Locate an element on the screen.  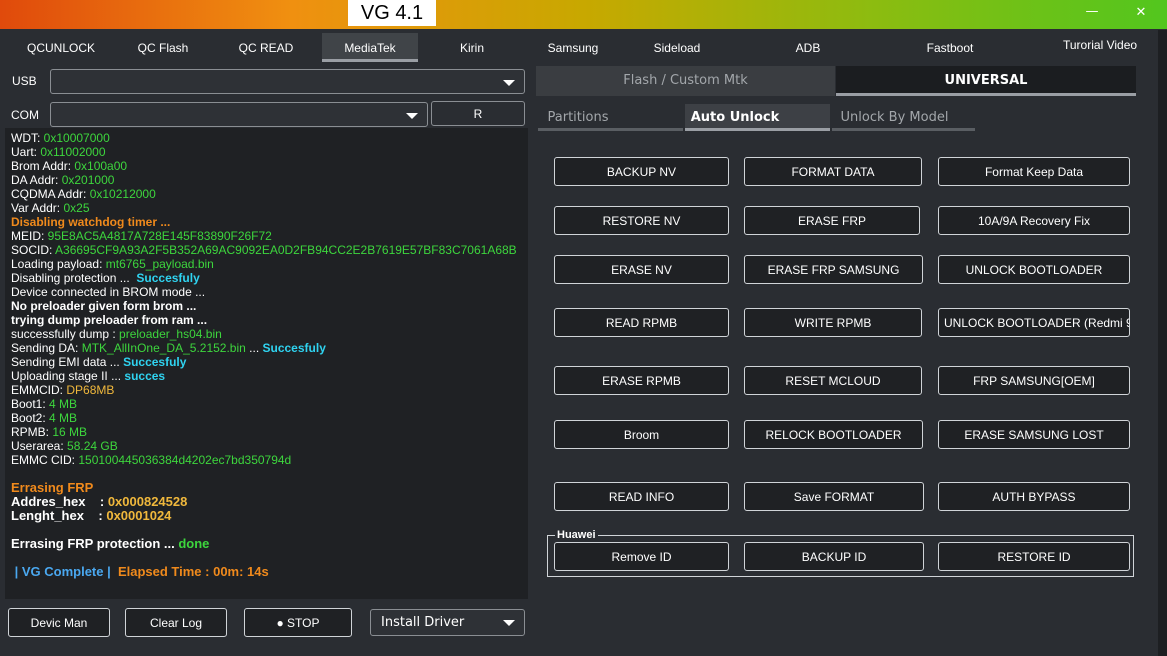
log-segment: 58.24 GB is located at coordinates (92, 446).